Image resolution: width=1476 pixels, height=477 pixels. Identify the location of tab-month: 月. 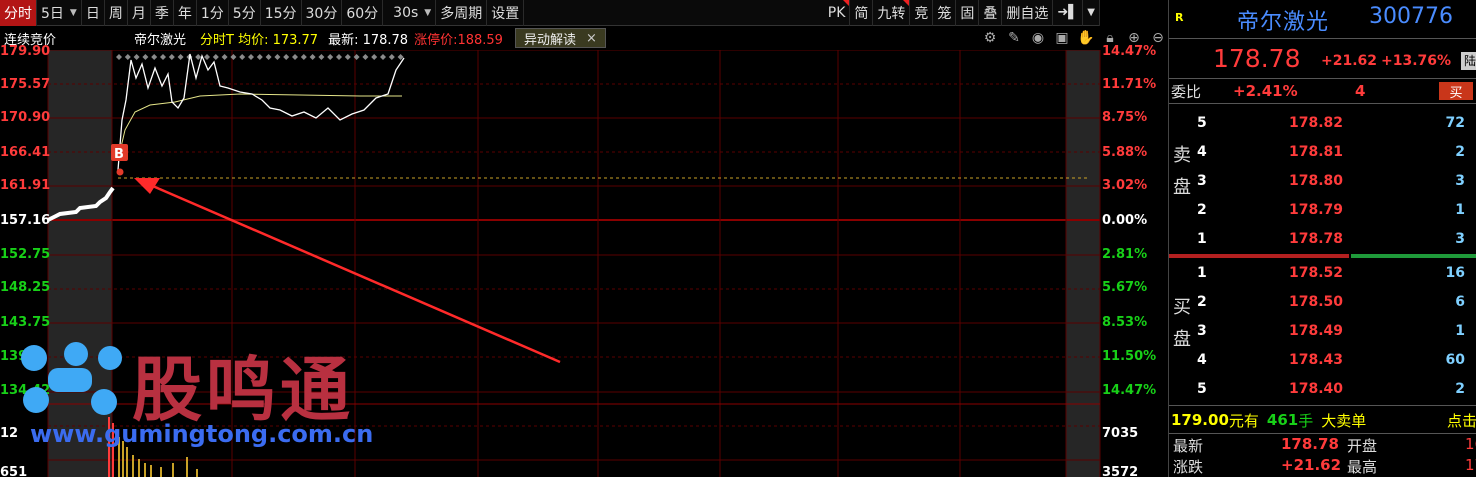
(139, 13).